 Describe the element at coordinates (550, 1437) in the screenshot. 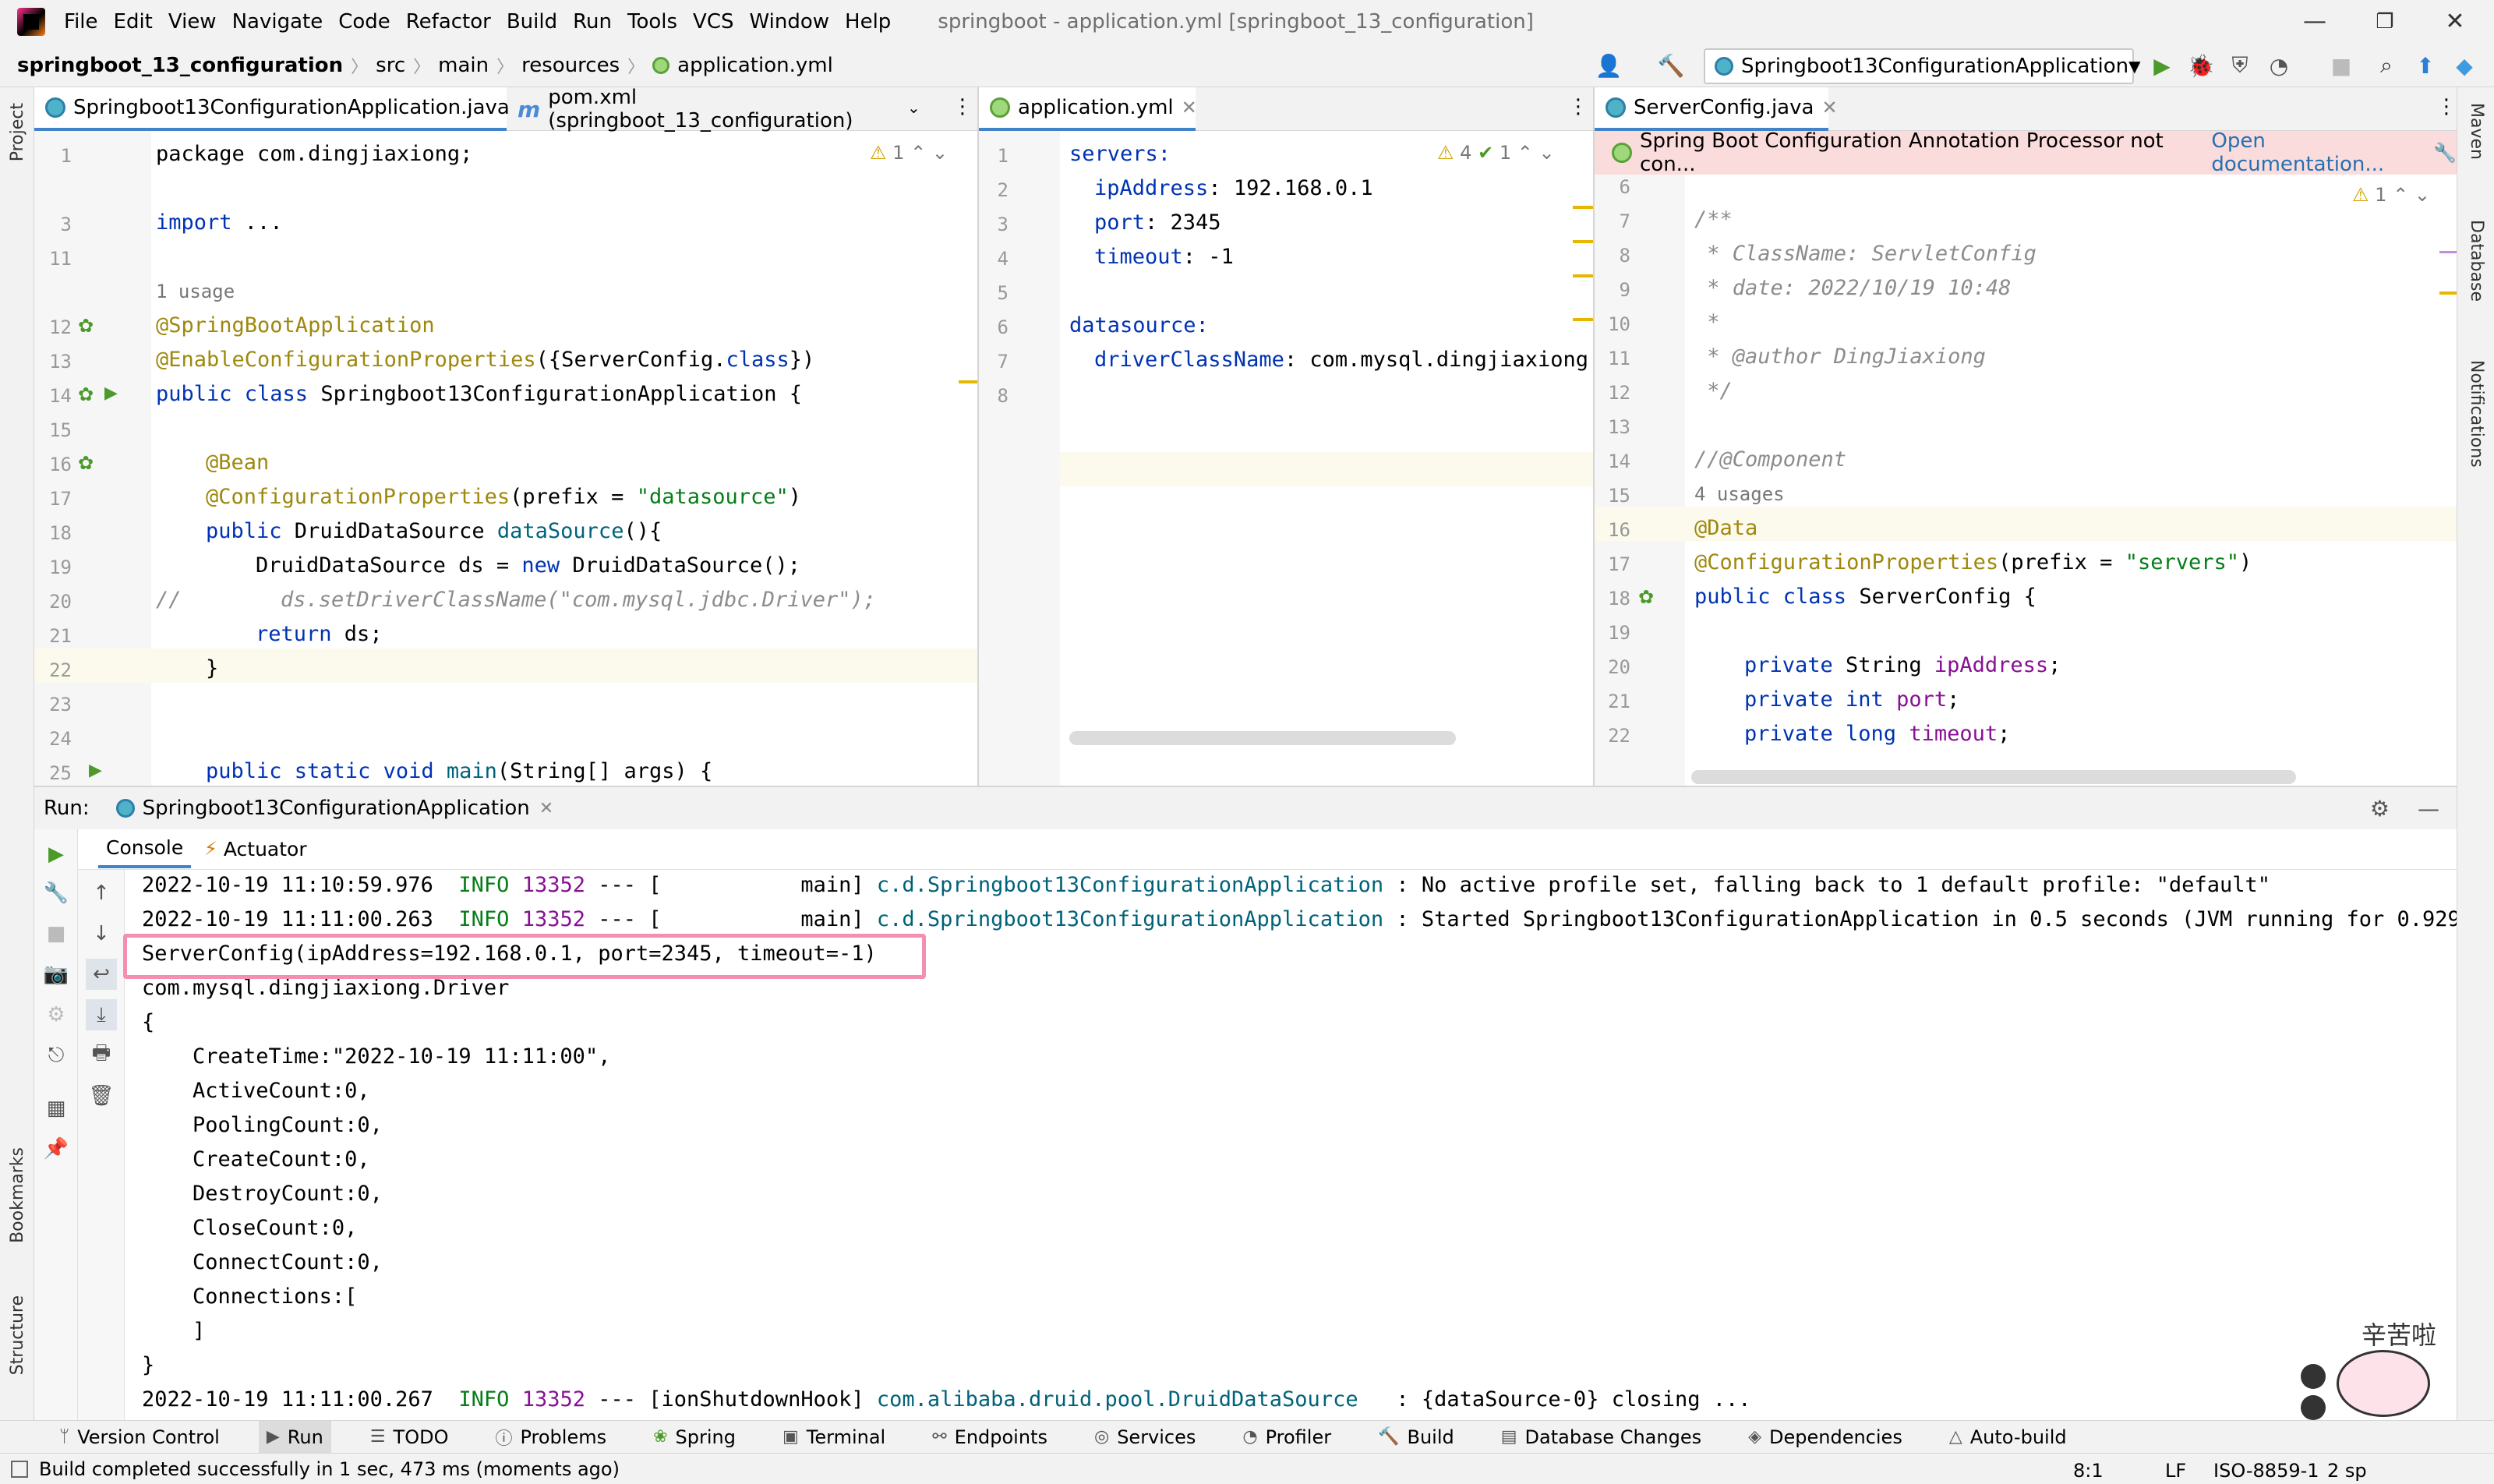

I see `tool-problems: ⓘ Problems` at that location.